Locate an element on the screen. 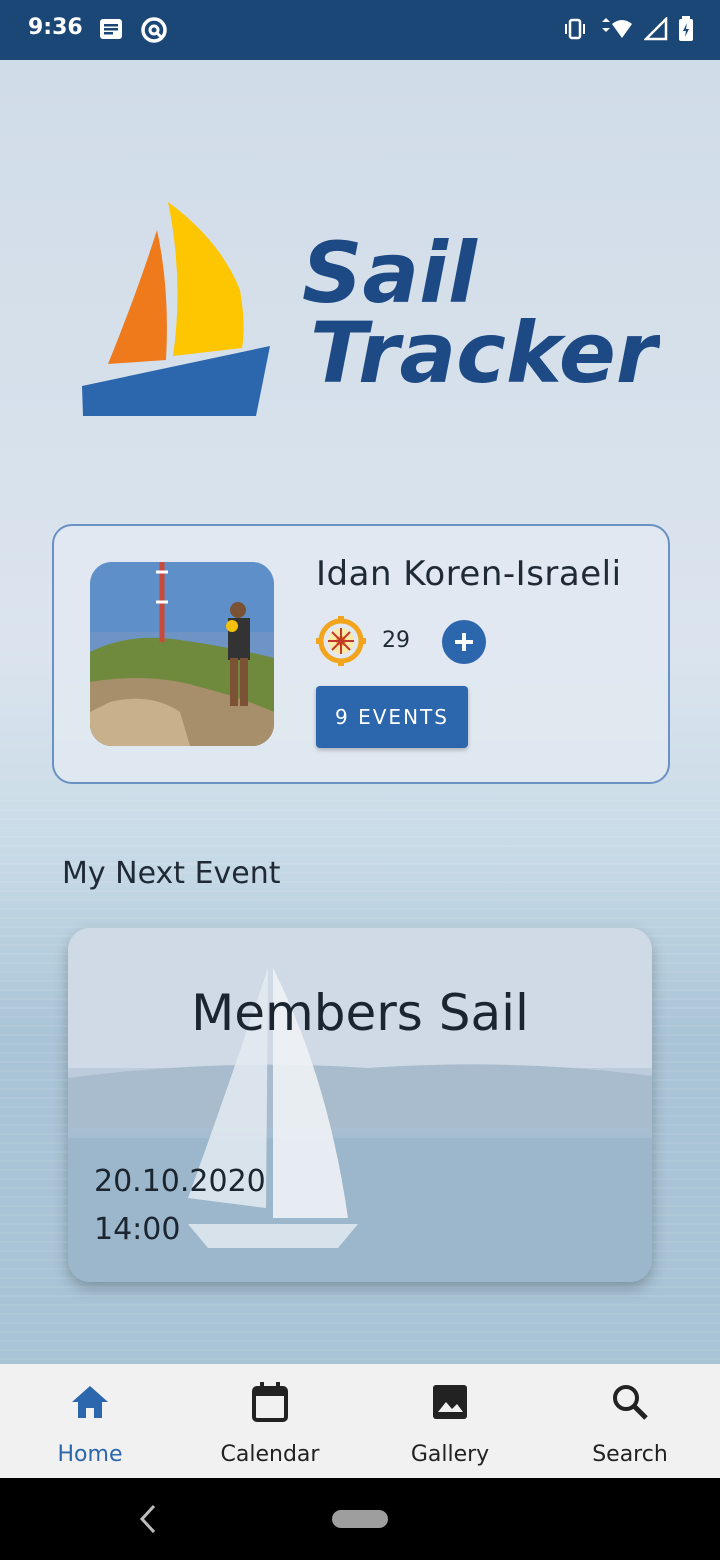 The image size is (720, 1560). battery-icon is located at coordinates (686, 28).